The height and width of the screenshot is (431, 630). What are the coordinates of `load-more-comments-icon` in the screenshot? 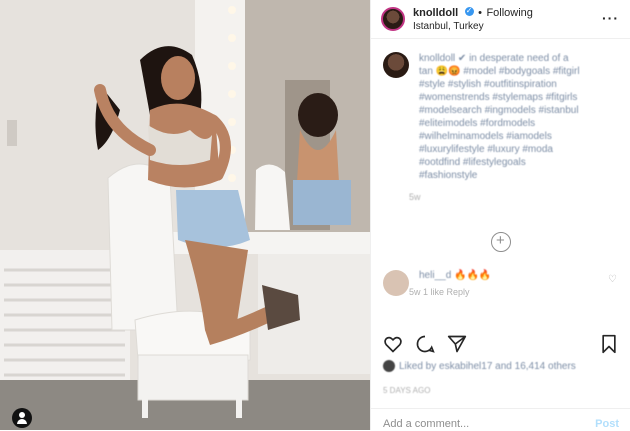 It's located at (501, 242).